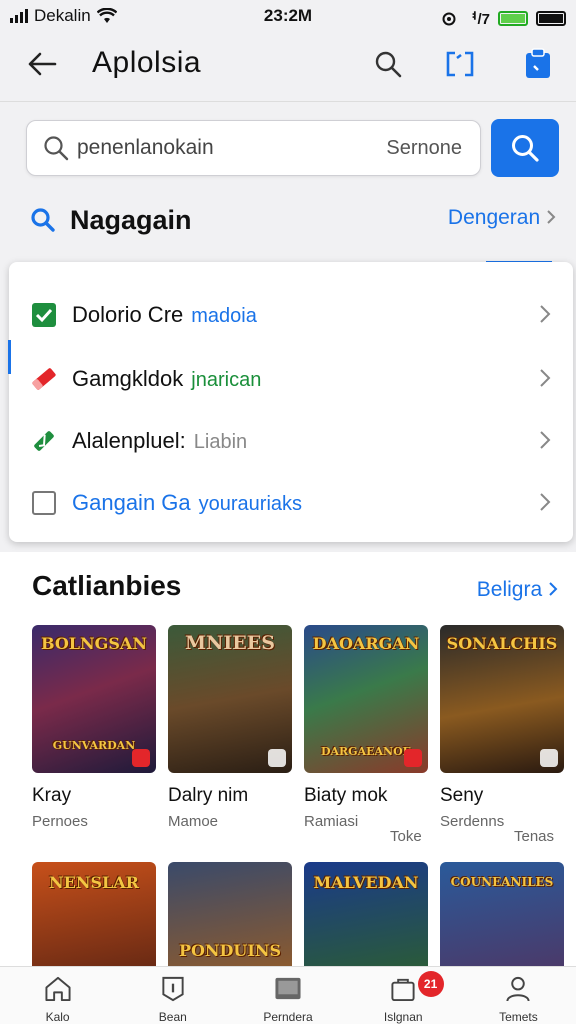 This screenshot has width=576, height=1024. What do you see at coordinates (44, 441) in the screenshot?
I see `green-pencil-icon` at bounding box center [44, 441].